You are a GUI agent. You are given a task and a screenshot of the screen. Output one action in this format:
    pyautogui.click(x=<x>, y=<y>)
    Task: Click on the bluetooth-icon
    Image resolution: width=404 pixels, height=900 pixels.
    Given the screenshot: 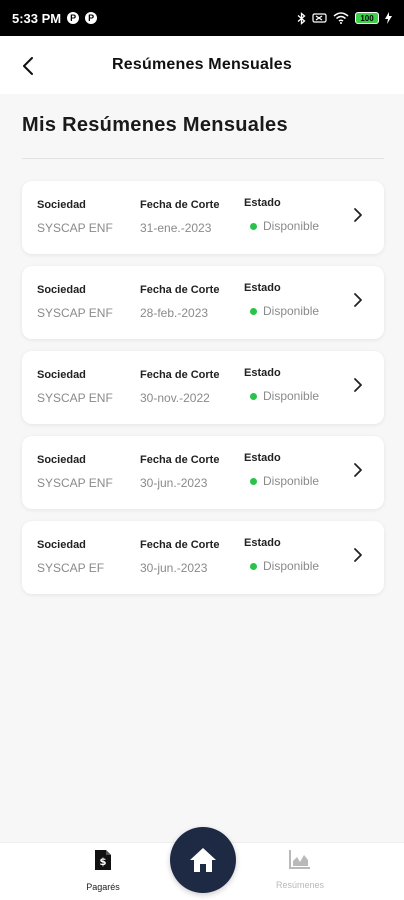 What is the action you would take?
    pyautogui.click(x=301, y=18)
    